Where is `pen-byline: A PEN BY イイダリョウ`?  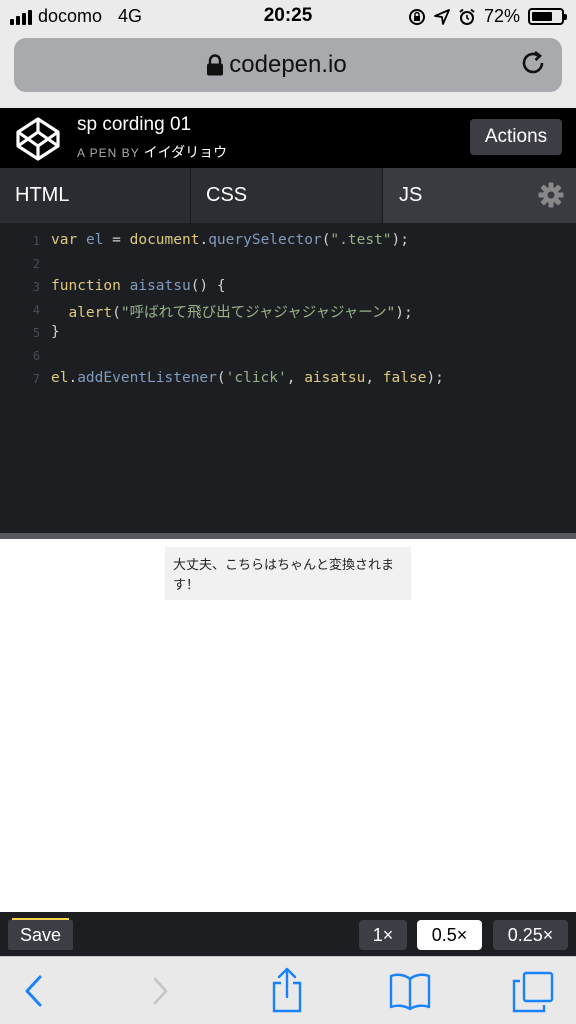
pen-byline: A PEN BY イイダリョウ is located at coordinates (152, 152).